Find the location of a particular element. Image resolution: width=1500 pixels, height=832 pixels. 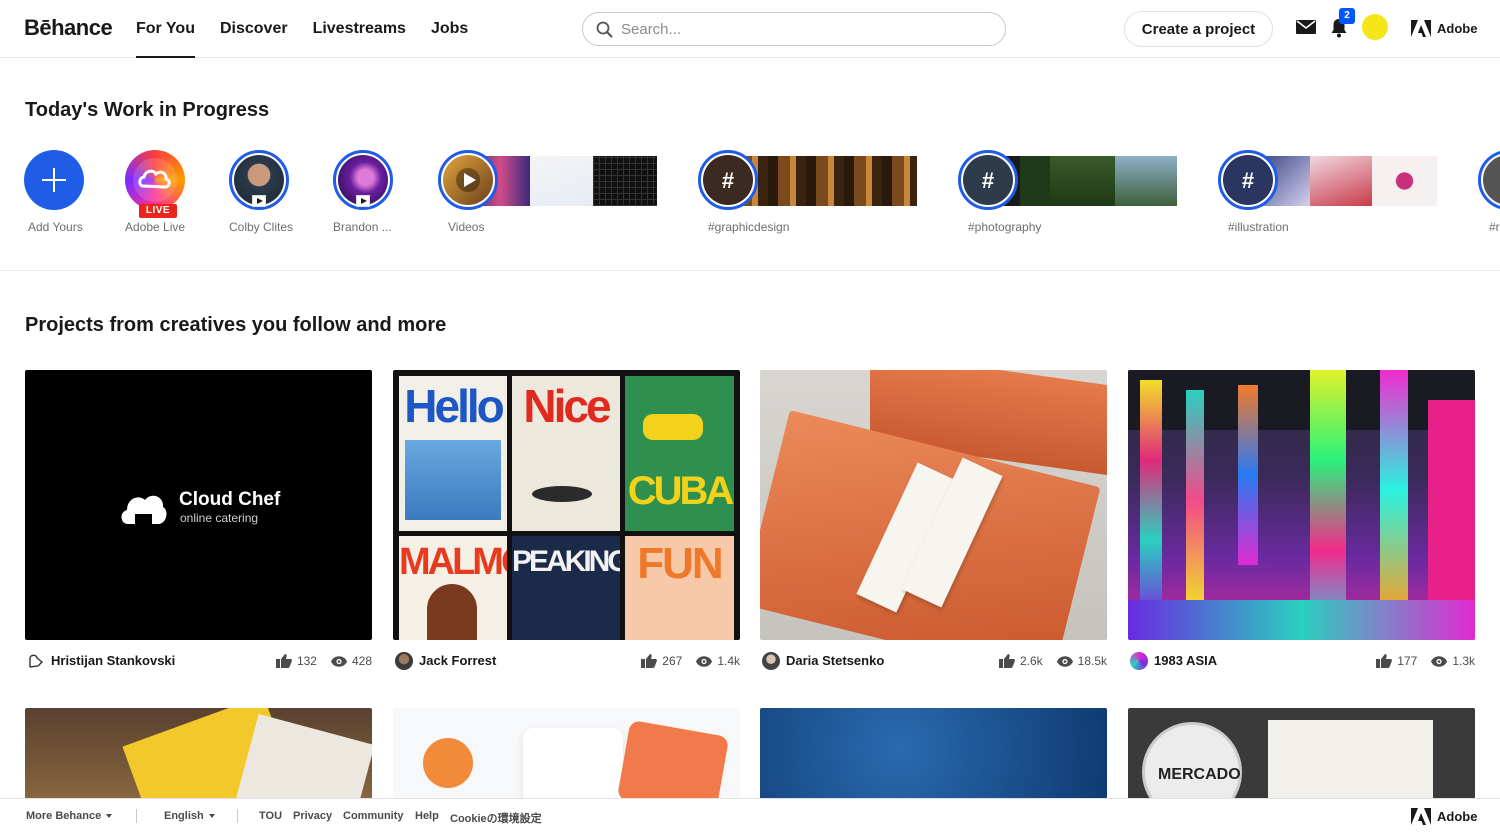

story-partial is located at coordinates (1489, 180).